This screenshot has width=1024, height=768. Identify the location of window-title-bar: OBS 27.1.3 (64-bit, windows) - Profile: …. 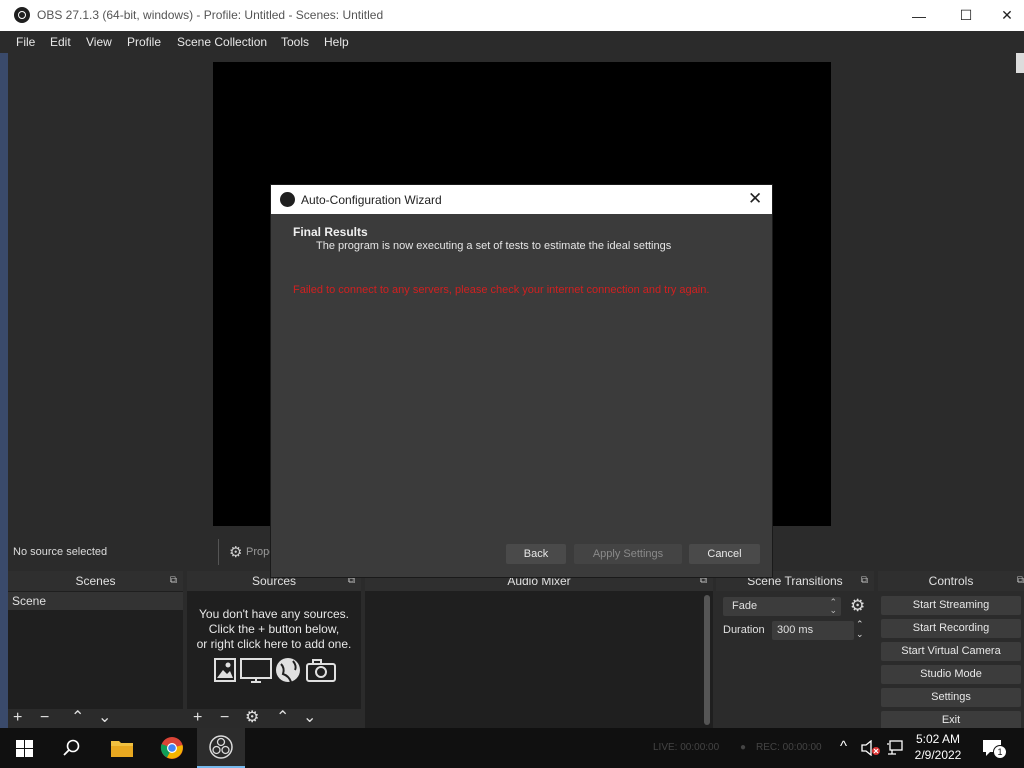
(512, 15).